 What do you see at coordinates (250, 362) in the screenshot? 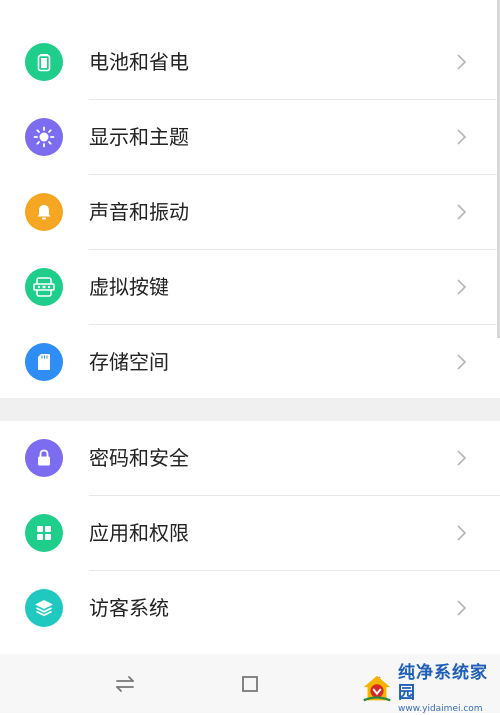
I see `settings-item-storage: 存储空间` at bounding box center [250, 362].